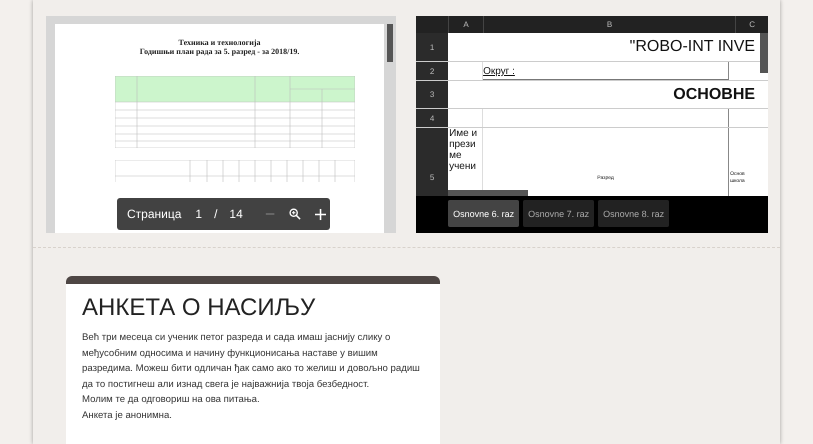  What do you see at coordinates (127, 415) in the screenshot?
I see `form-description: Анкета је анонимна.` at bounding box center [127, 415].